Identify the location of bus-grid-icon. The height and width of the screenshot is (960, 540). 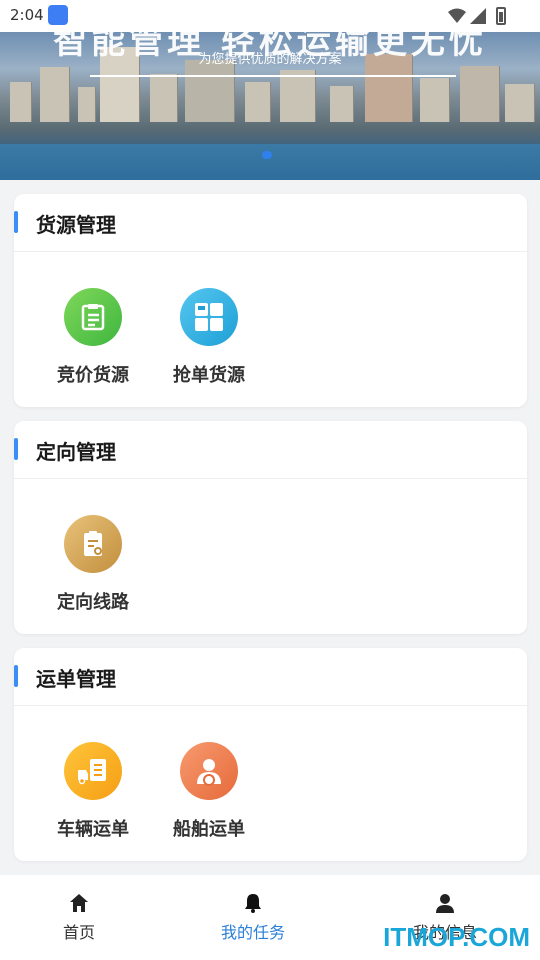
(209, 317).